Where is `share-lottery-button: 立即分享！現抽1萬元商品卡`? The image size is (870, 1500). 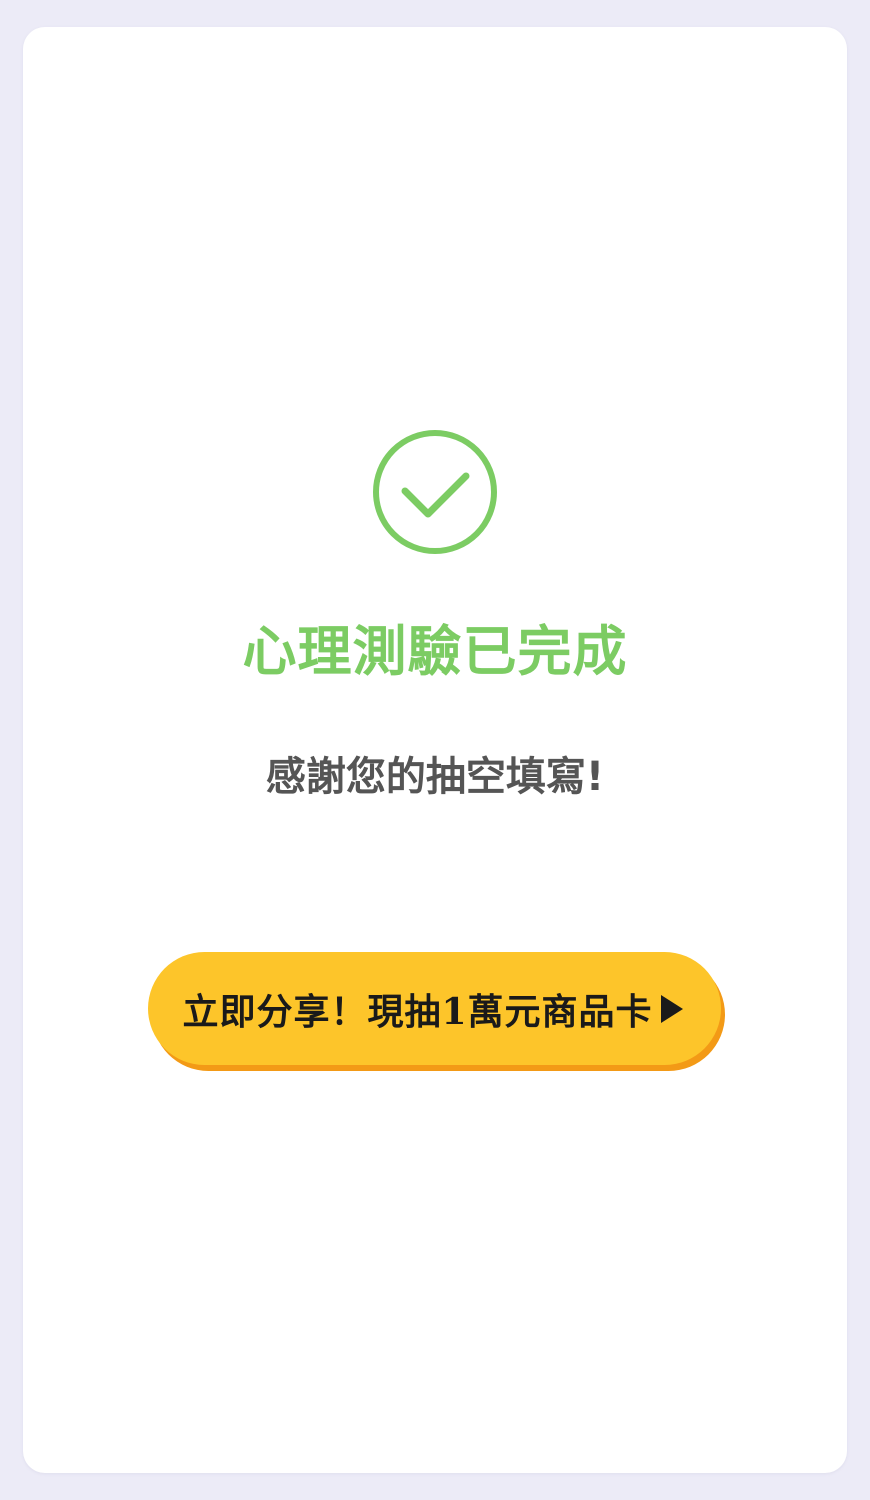
share-lottery-button: 立即分享！現抽1萬元商品卡 is located at coordinates (434, 1008).